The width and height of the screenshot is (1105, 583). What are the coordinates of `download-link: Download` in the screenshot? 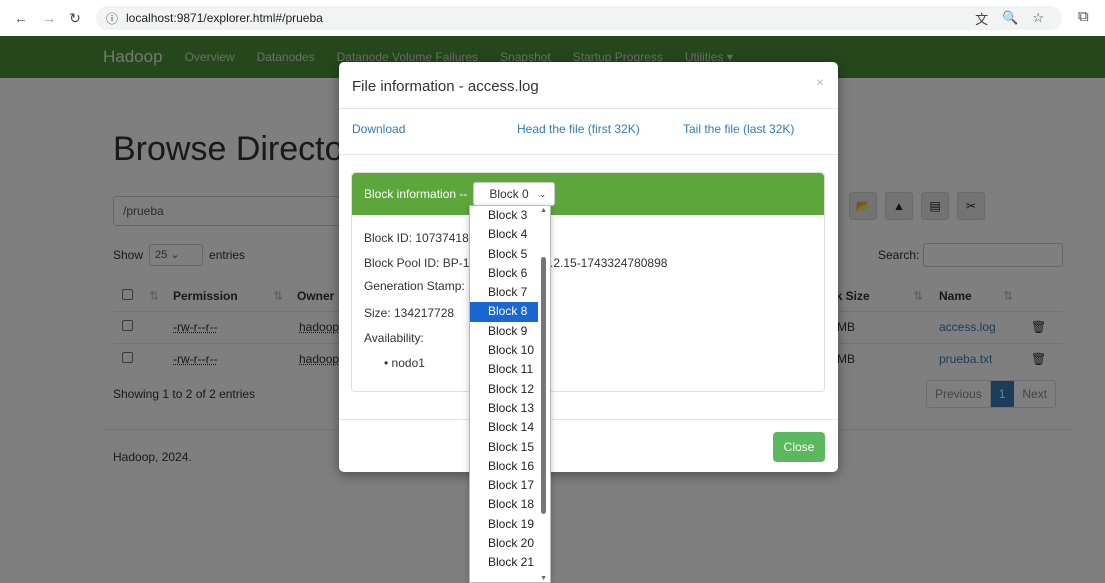 It's located at (378, 129).